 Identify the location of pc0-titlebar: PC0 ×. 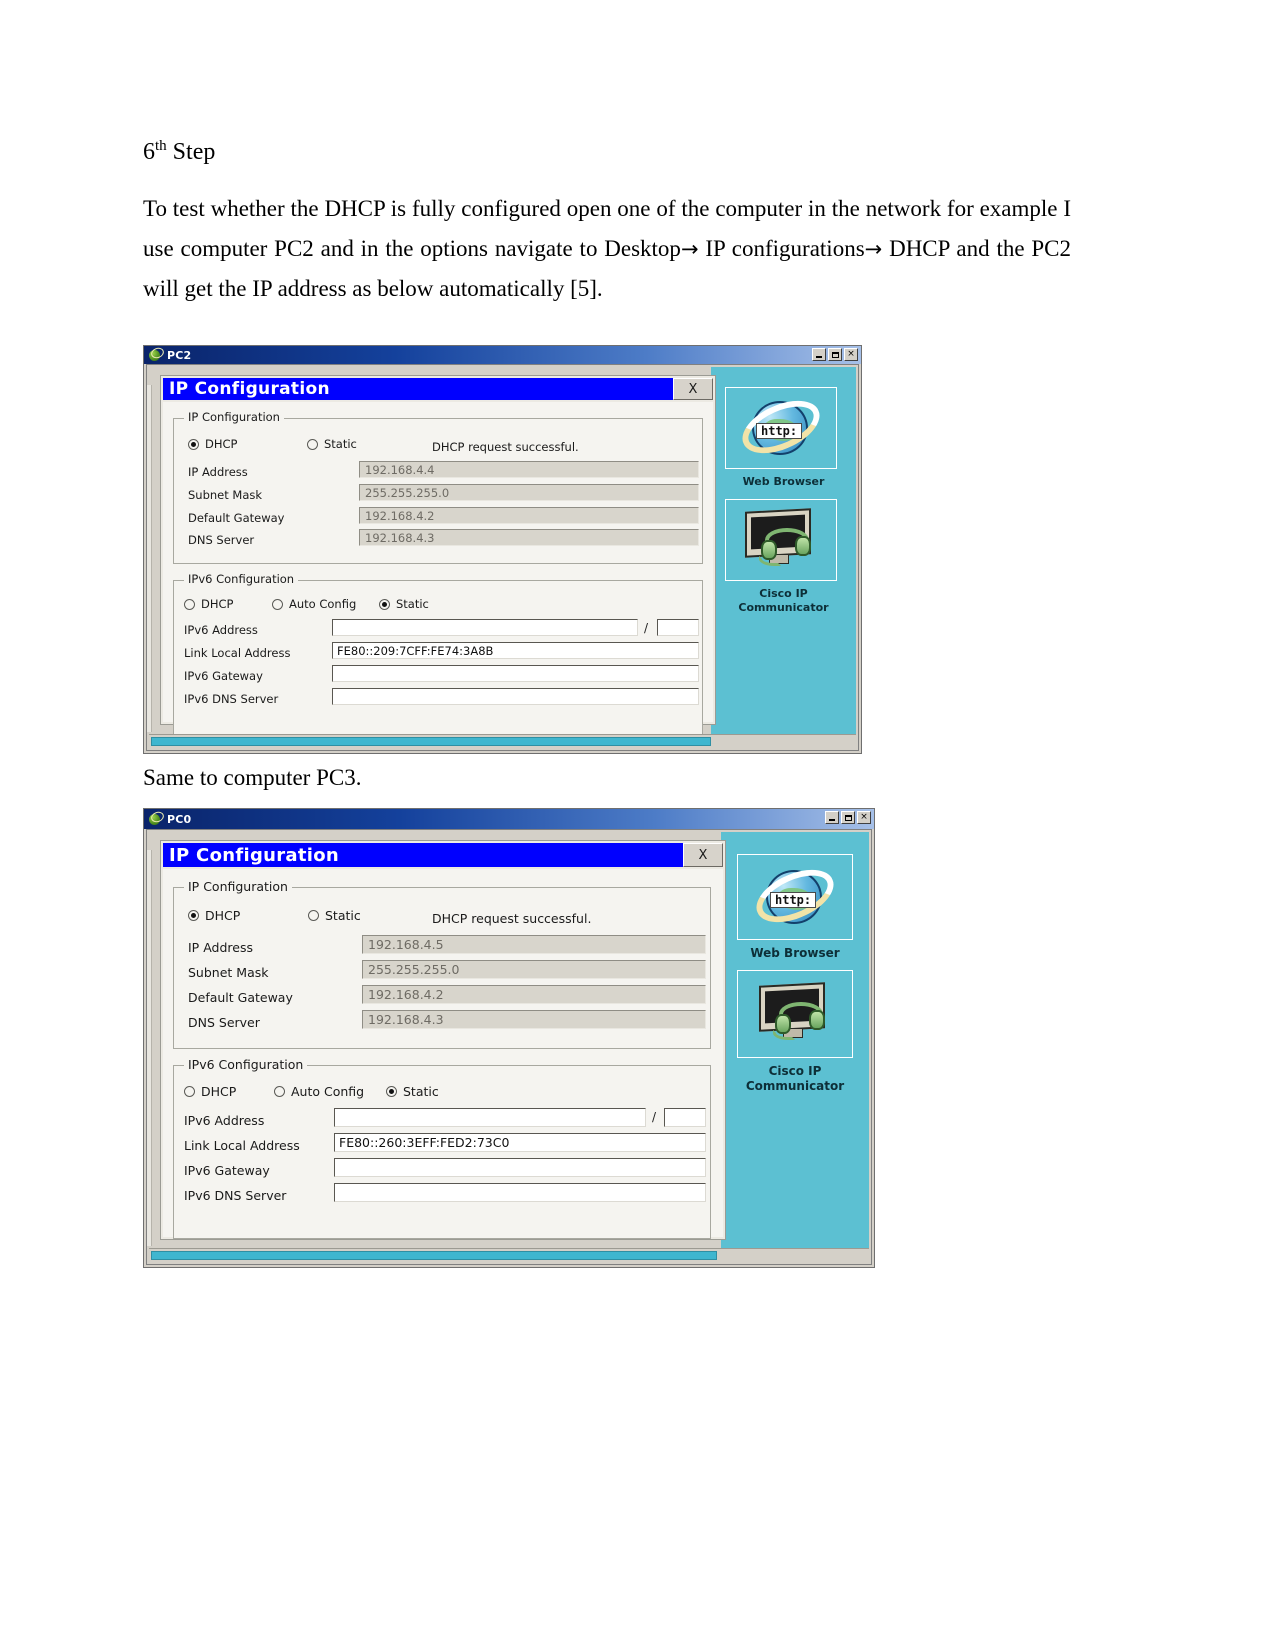
(509, 819).